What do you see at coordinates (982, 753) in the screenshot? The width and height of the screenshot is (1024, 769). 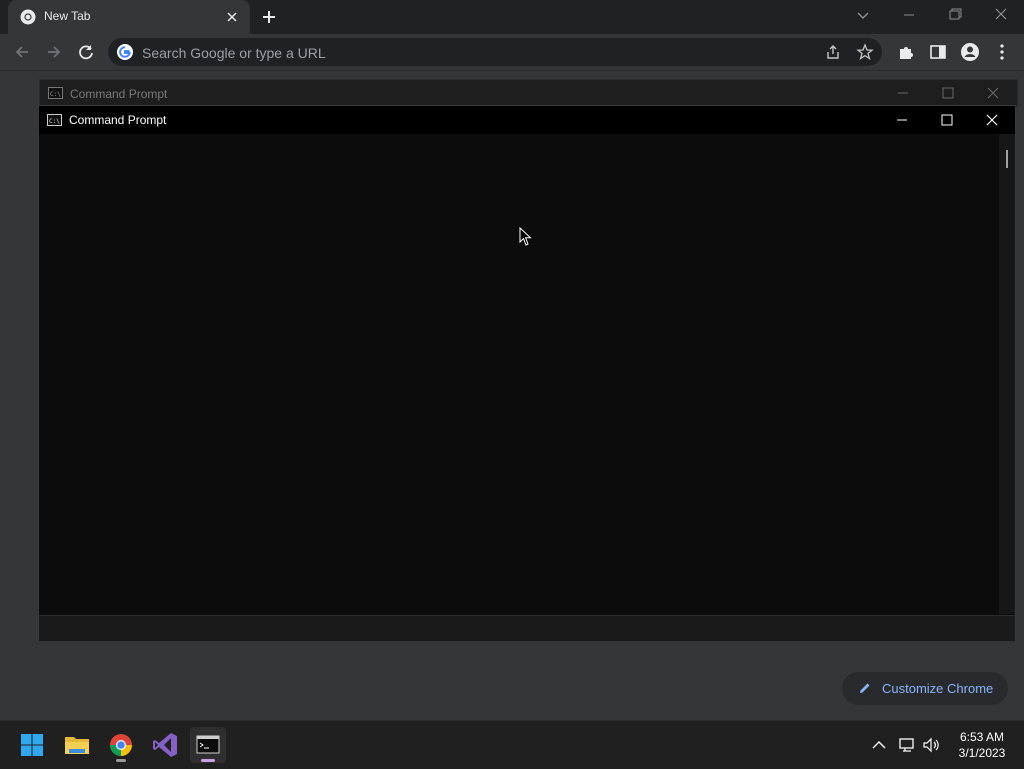 I see `clock-date: 3/1/2023` at bounding box center [982, 753].